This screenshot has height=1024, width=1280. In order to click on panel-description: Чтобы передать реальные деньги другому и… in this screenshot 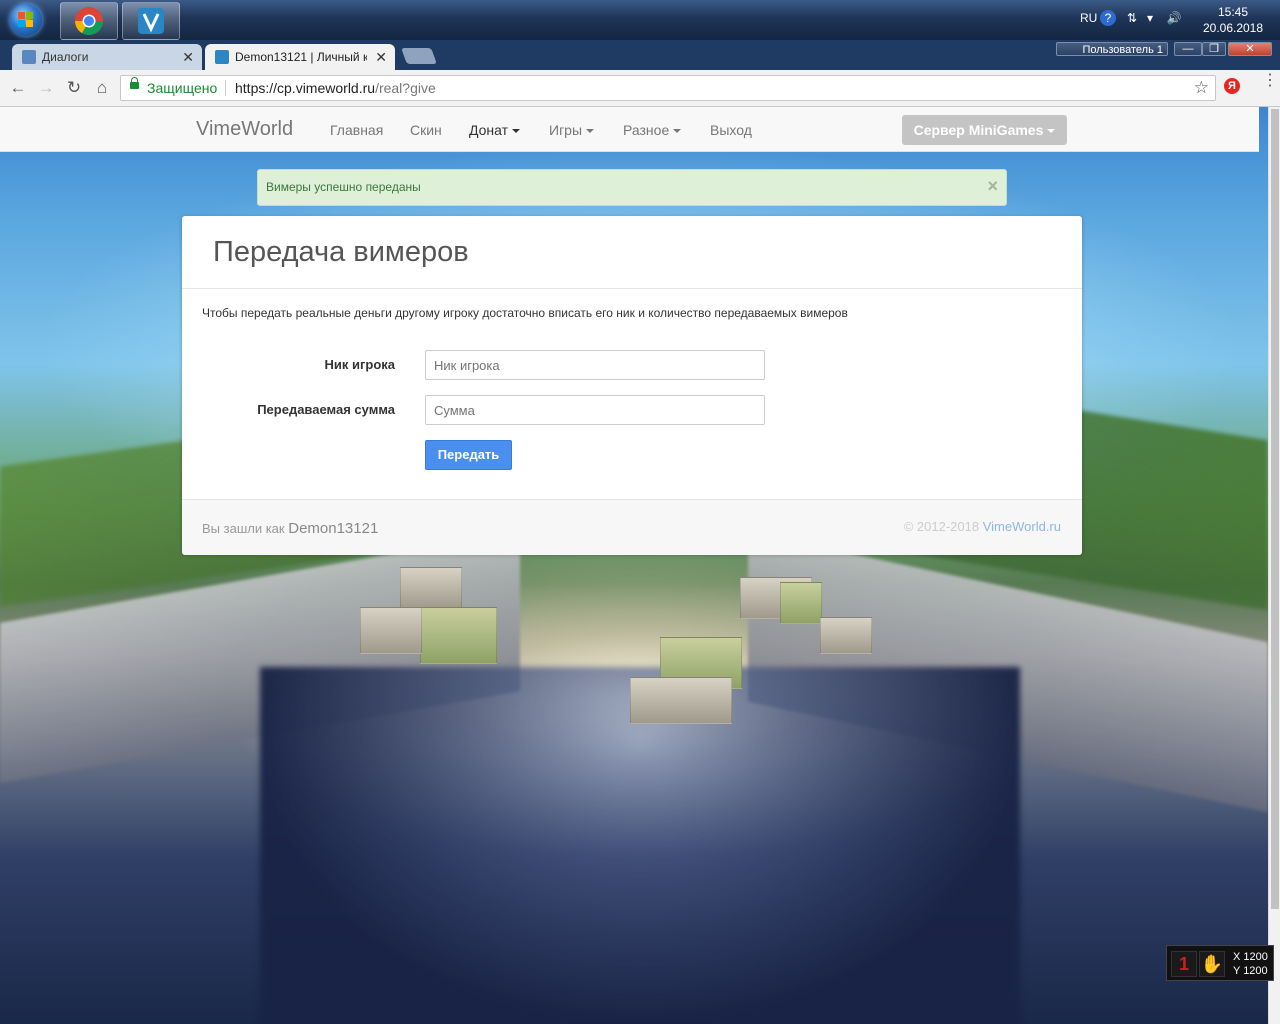, I will do `click(525, 313)`.